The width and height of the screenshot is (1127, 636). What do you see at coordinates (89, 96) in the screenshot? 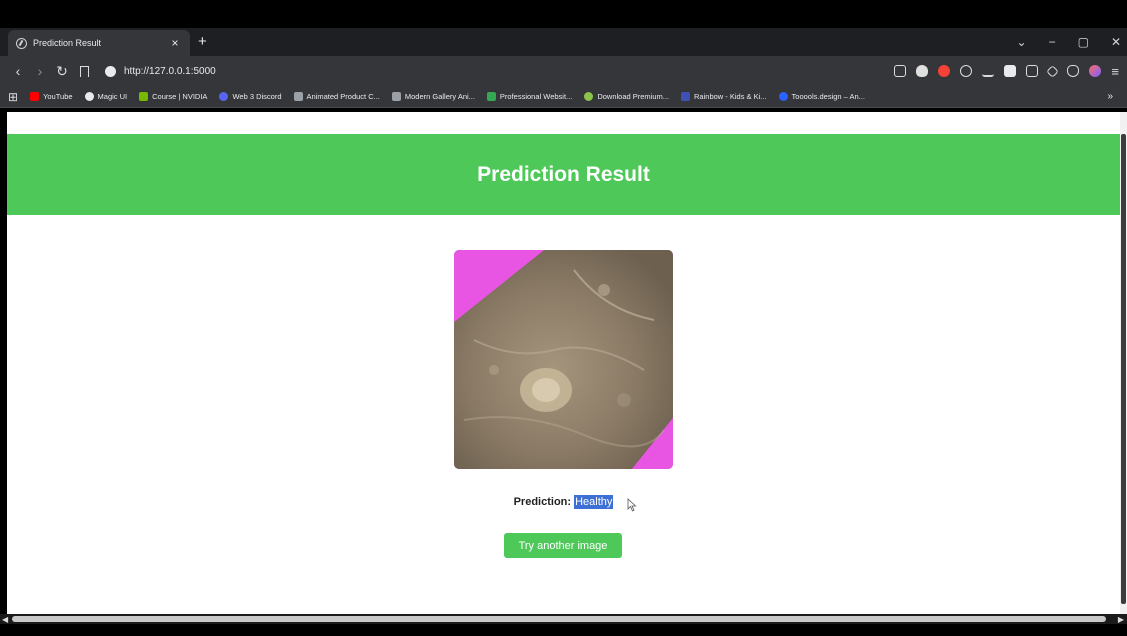
I see `magic-ui-icon` at bounding box center [89, 96].